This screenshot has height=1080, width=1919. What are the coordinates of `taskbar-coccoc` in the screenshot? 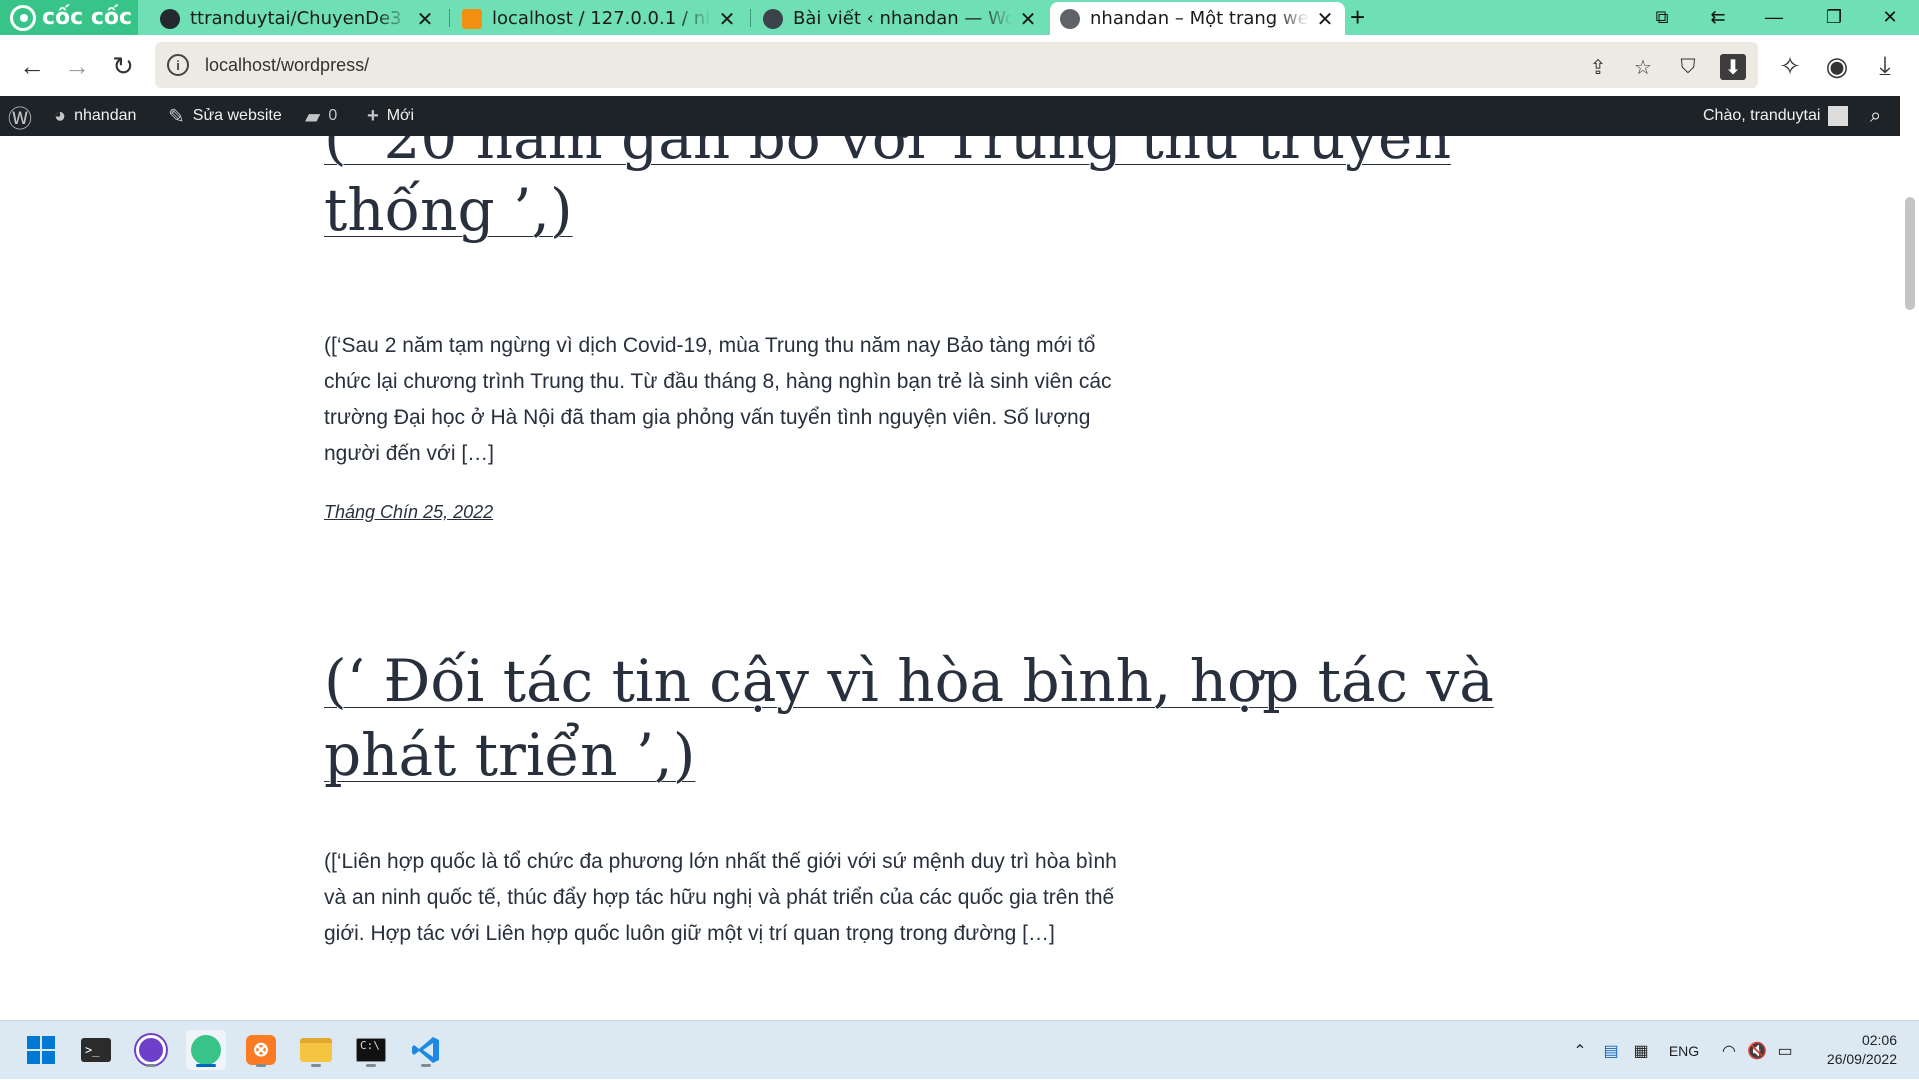 It's located at (206, 1050).